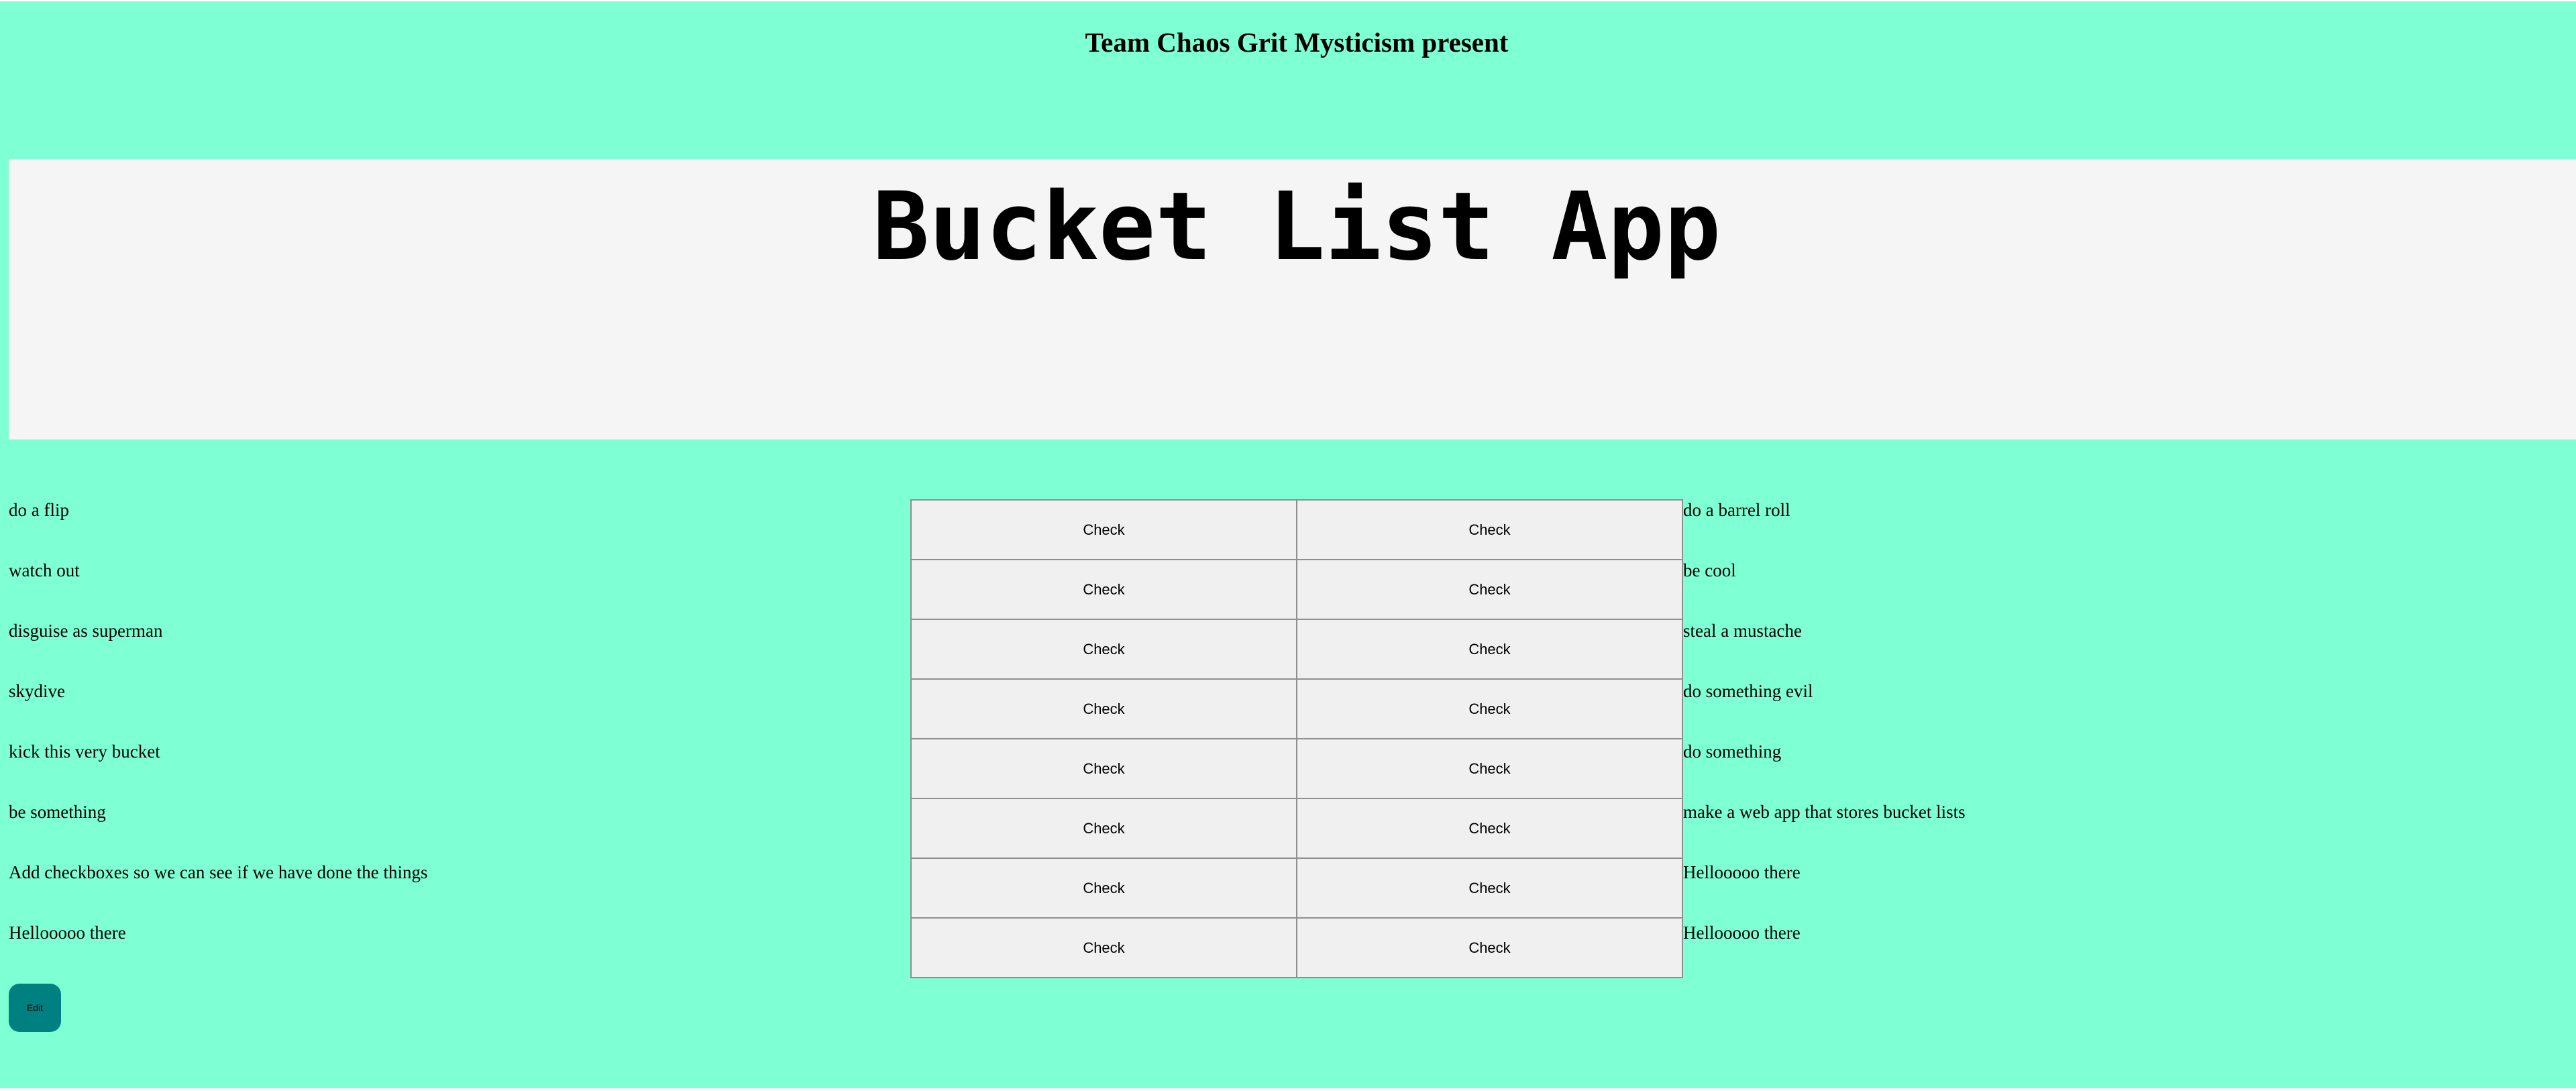 This screenshot has width=2576, height=1091. Describe the element at coordinates (44, 570) in the screenshot. I see `list-item: watch out` at that location.